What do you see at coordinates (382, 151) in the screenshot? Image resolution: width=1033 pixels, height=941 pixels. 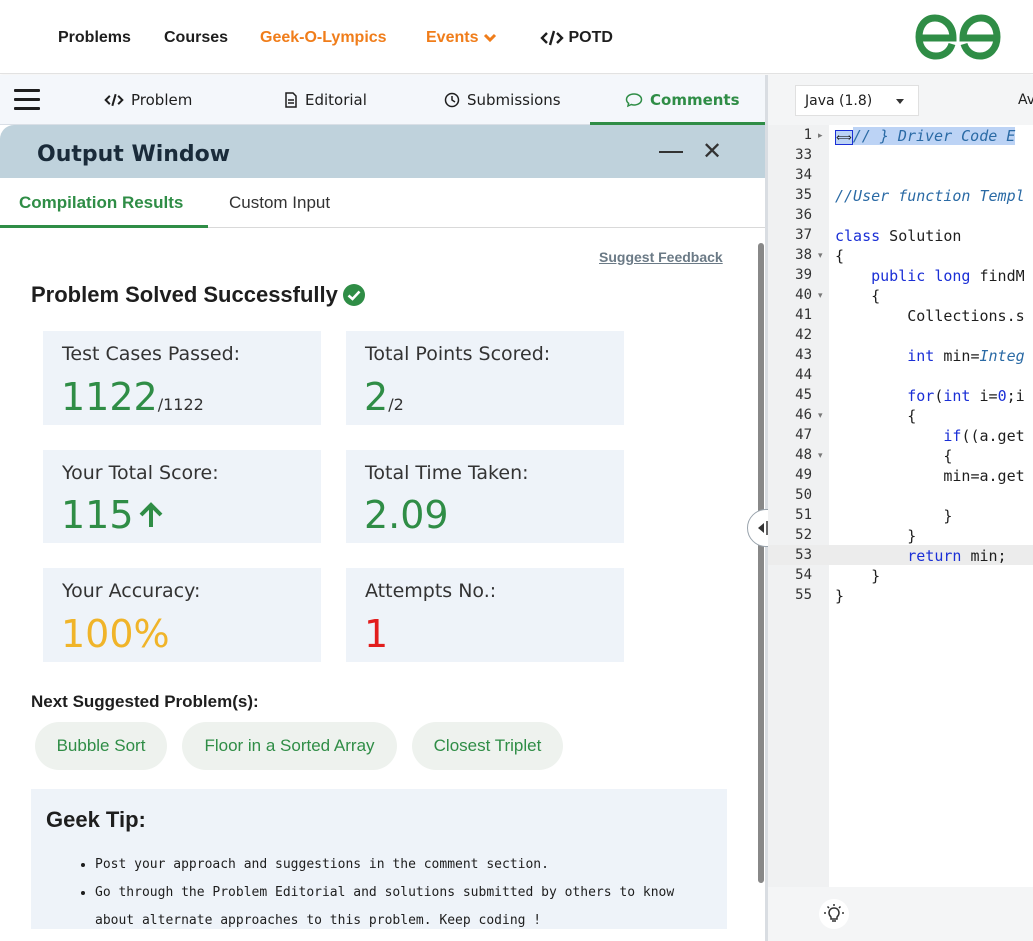 I see `output-window-header: Output Window ✕` at bounding box center [382, 151].